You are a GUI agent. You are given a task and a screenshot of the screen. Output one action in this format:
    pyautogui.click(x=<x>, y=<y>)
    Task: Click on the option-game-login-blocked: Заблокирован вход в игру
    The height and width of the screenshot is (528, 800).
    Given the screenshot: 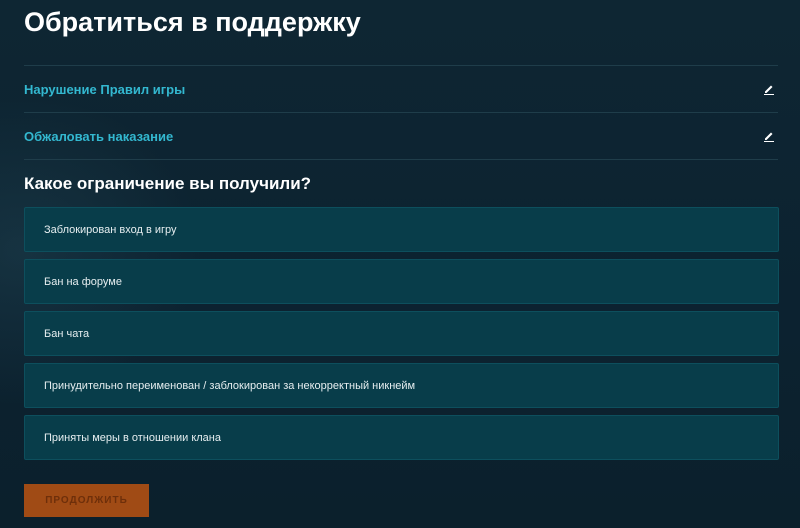 What is the action you would take?
    pyautogui.click(x=401, y=229)
    